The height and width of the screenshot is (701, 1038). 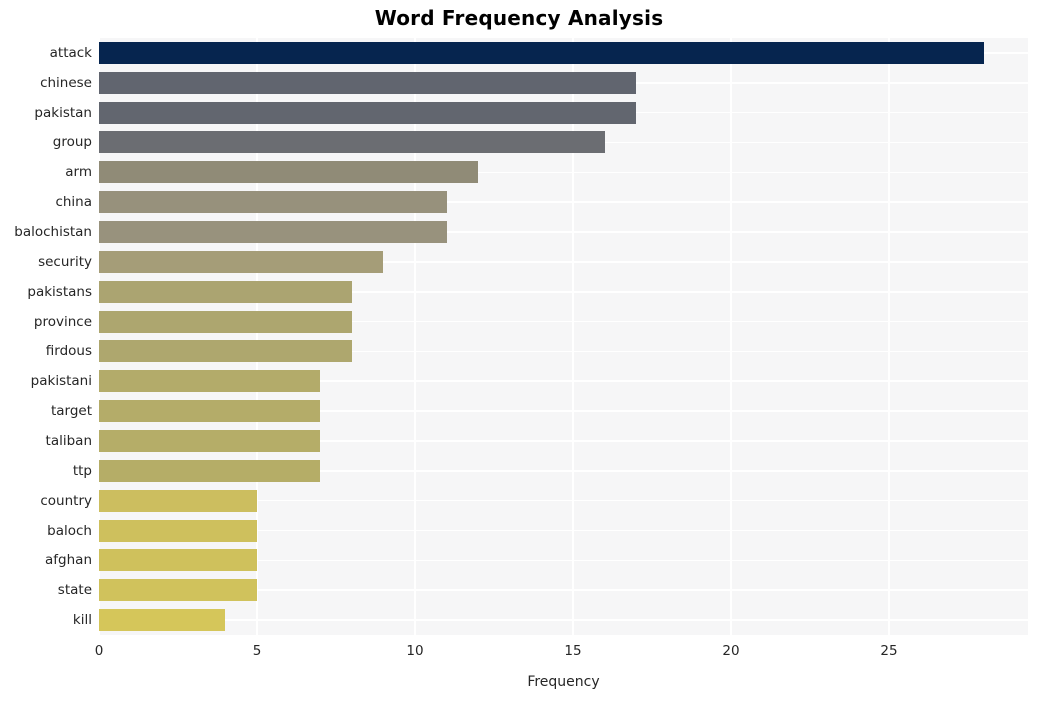 What do you see at coordinates (415, 651) in the screenshot?
I see `x-axis-tick-label: 10` at bounding box center [415, 651].